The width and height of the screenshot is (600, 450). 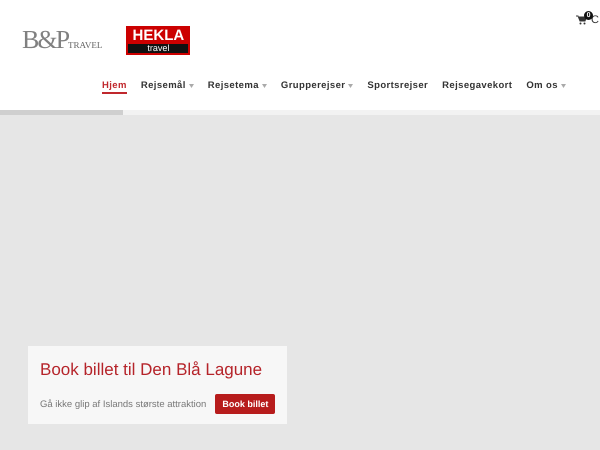 I want to click on promo-text: Gå ikke glip af Islands største attraktion, so click(x=123, y=404).